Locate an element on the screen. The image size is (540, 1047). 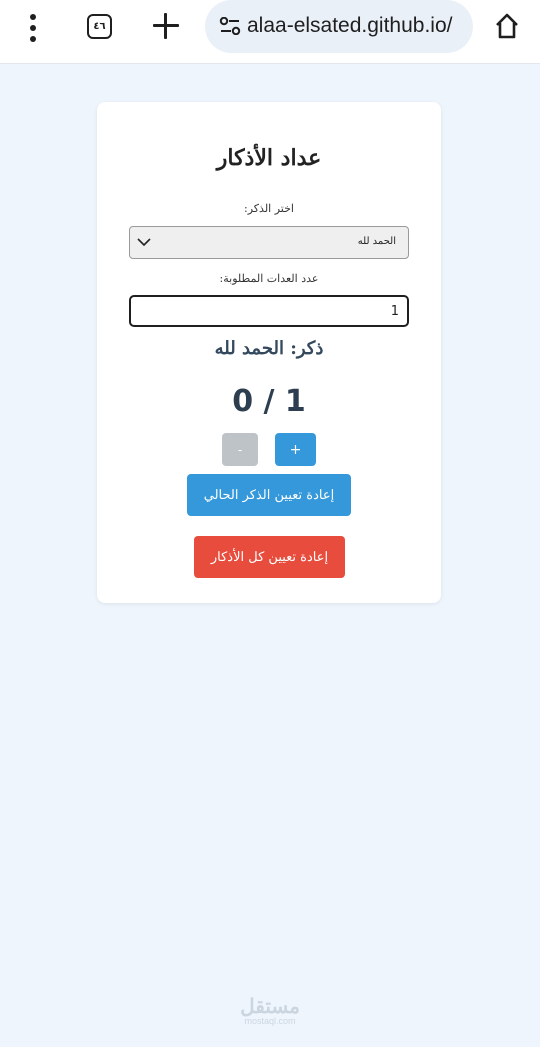
current-dhikr: ذكر: الحمد لله is located at coordinates (269, 348).